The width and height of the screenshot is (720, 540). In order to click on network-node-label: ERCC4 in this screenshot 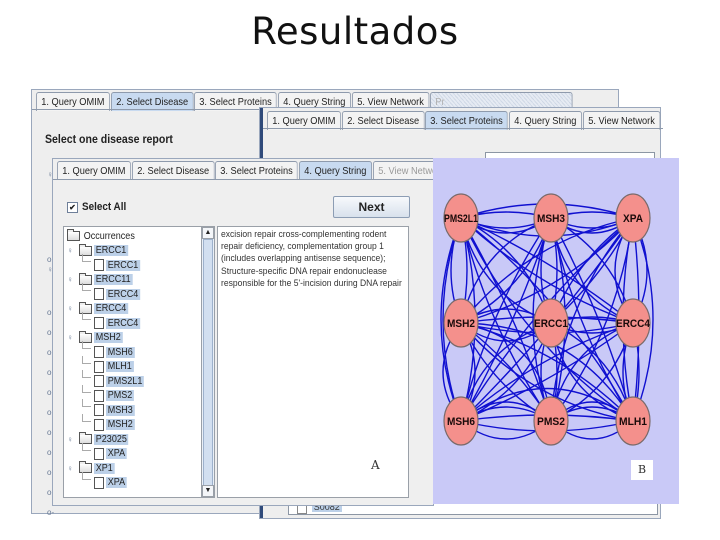, I will do `click(633, 324)`.